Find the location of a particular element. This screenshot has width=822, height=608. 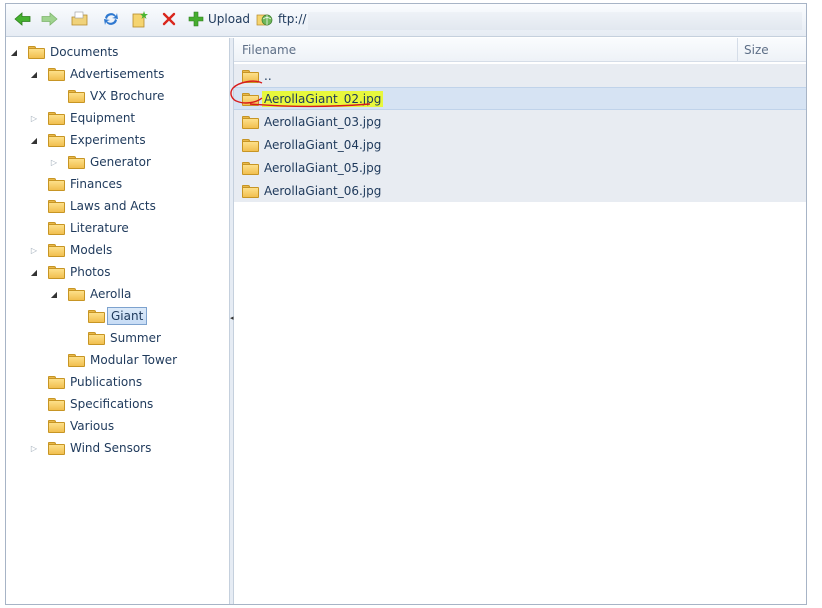

tree-node: ▷ Equipment is located at coordinates (83, 118).